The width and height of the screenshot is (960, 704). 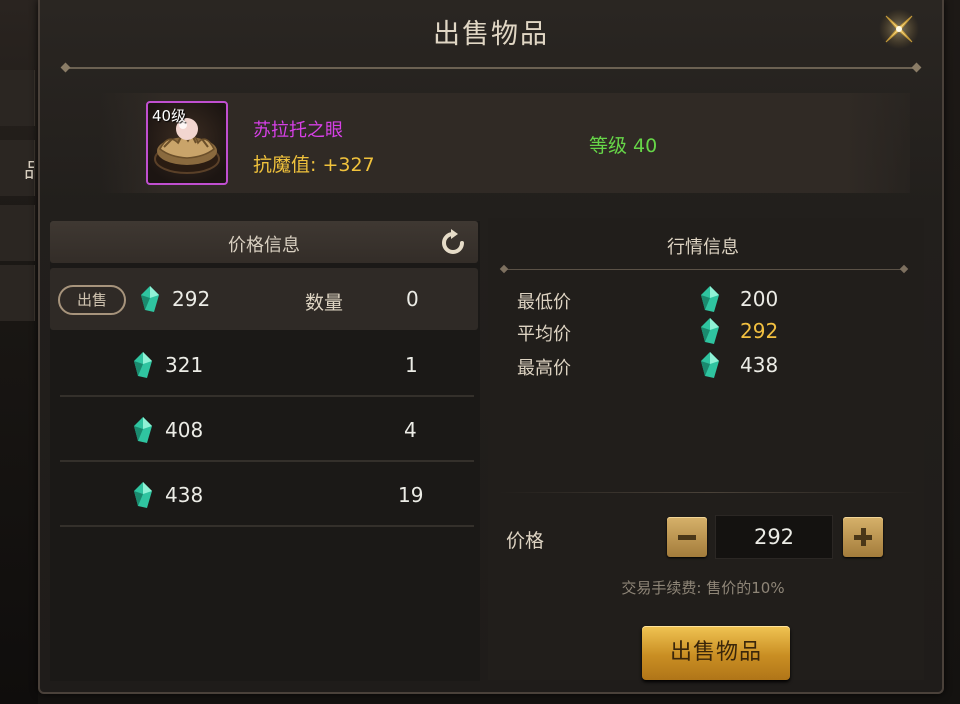 What do you see at coordinates (716, 653) in the screenshot?
I see `sell-item-button: 出售物品` at bounding box center [716, 653].